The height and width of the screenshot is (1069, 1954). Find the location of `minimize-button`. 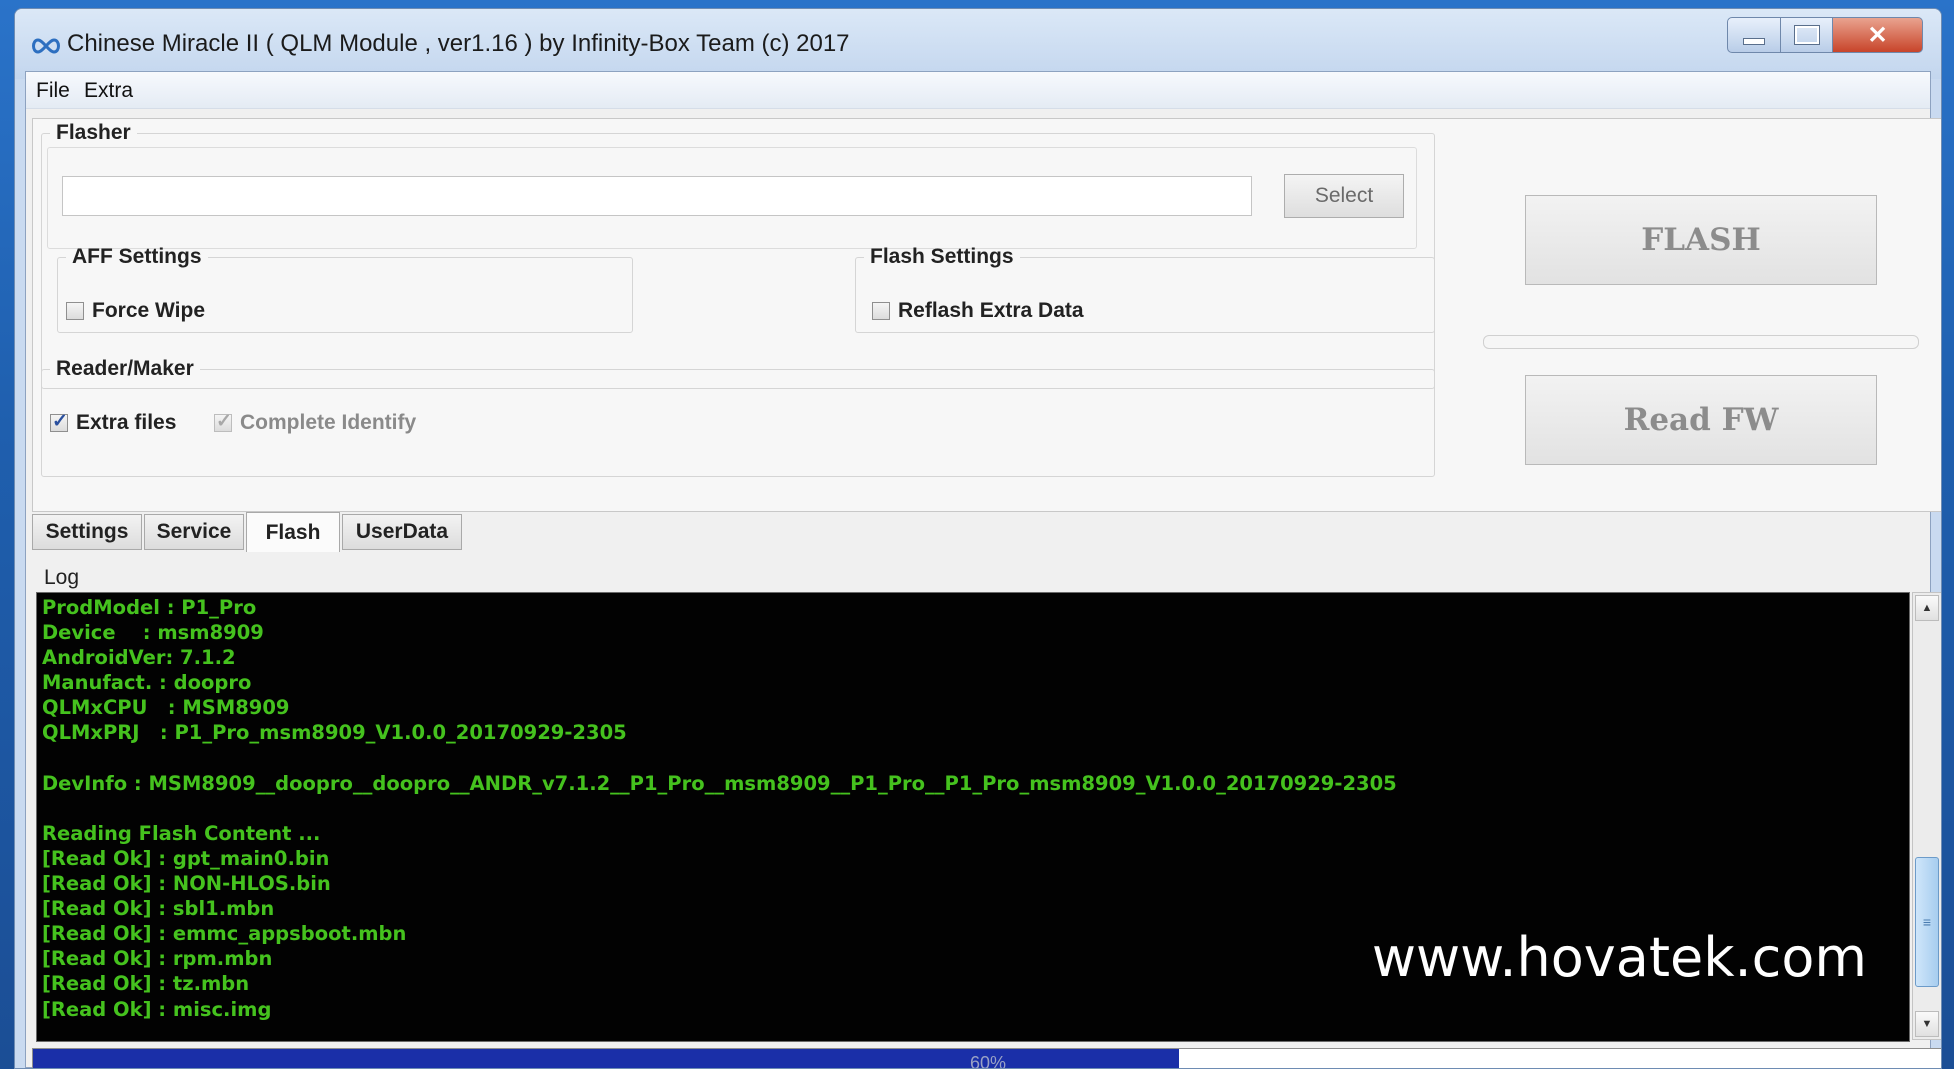

minimize-button is located at coordinates (1754, 35).